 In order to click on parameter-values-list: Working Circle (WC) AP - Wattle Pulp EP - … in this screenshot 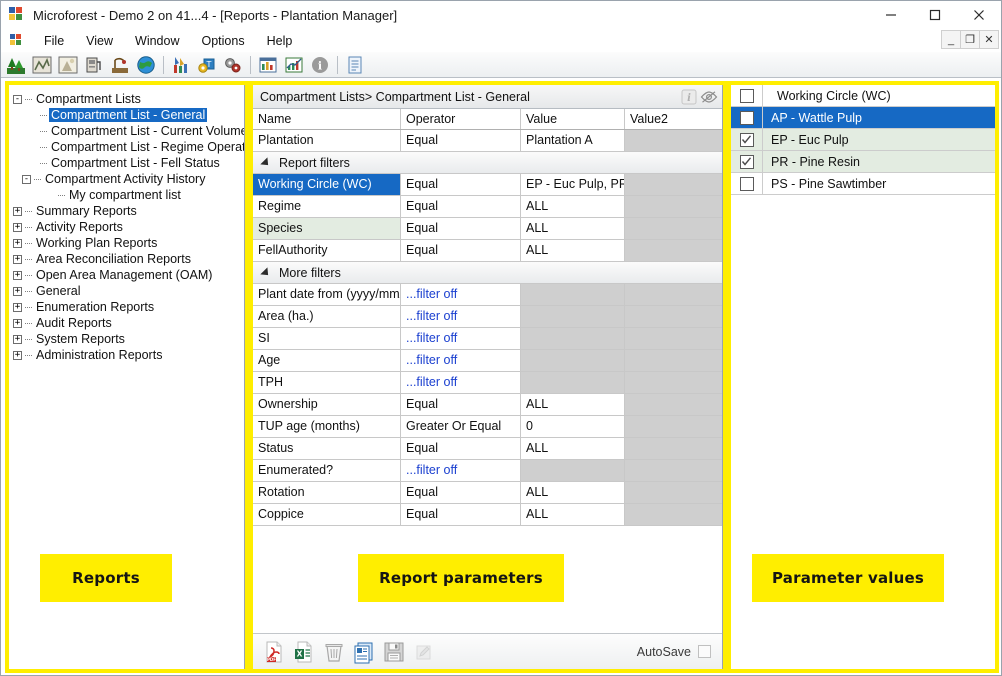, I will do `click(863, 140)`.